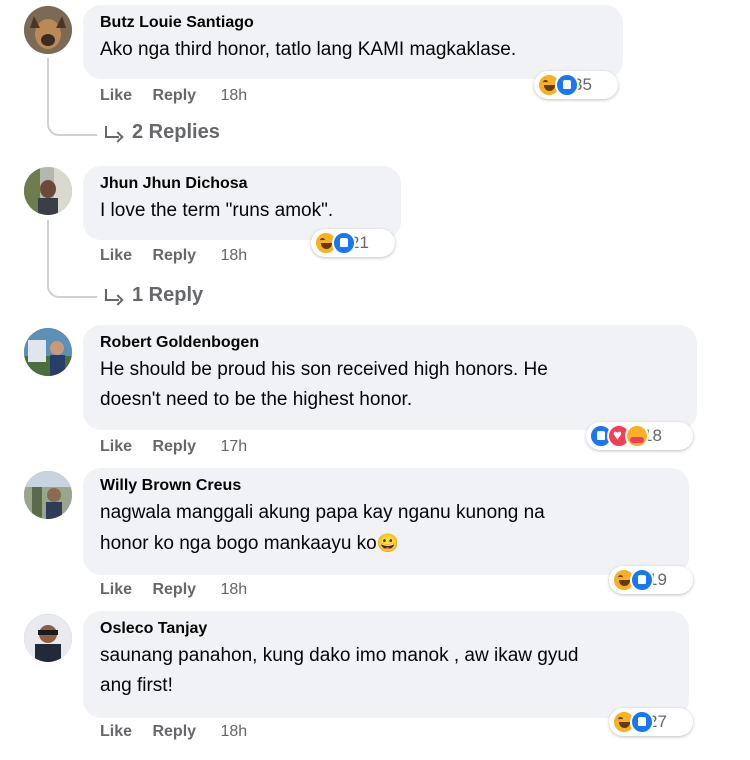  I want to click on grinning-emoji-icon: 😀, so click(388, 543).